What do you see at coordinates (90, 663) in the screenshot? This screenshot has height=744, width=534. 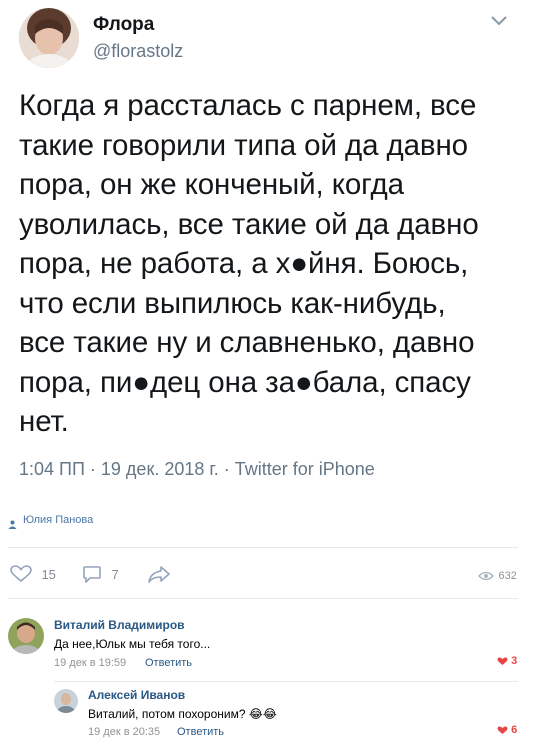 I see `comment-date: 19 дек в 19:59` at bounding box center [90, 663].